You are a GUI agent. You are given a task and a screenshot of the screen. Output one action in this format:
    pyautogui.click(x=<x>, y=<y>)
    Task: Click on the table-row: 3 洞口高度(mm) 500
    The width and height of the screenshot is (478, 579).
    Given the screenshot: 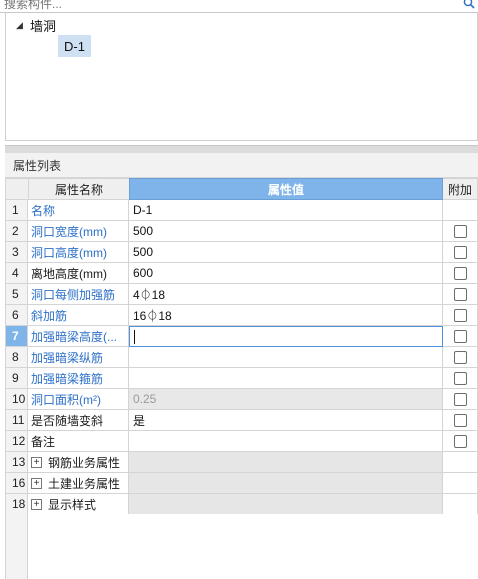 What is the action you would take?
    pyautogui.click(x=241, y=252)
    